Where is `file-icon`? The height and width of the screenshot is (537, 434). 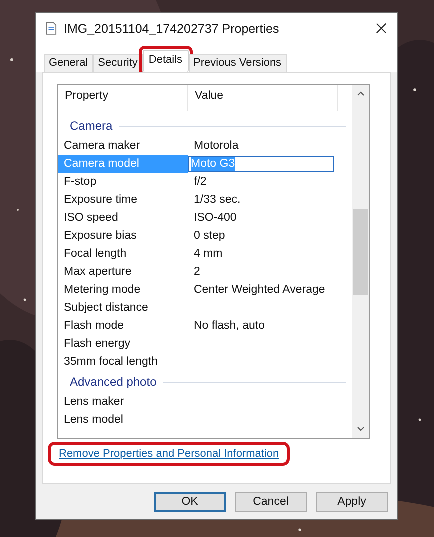
file-icon is located at coordinates (51, 28).